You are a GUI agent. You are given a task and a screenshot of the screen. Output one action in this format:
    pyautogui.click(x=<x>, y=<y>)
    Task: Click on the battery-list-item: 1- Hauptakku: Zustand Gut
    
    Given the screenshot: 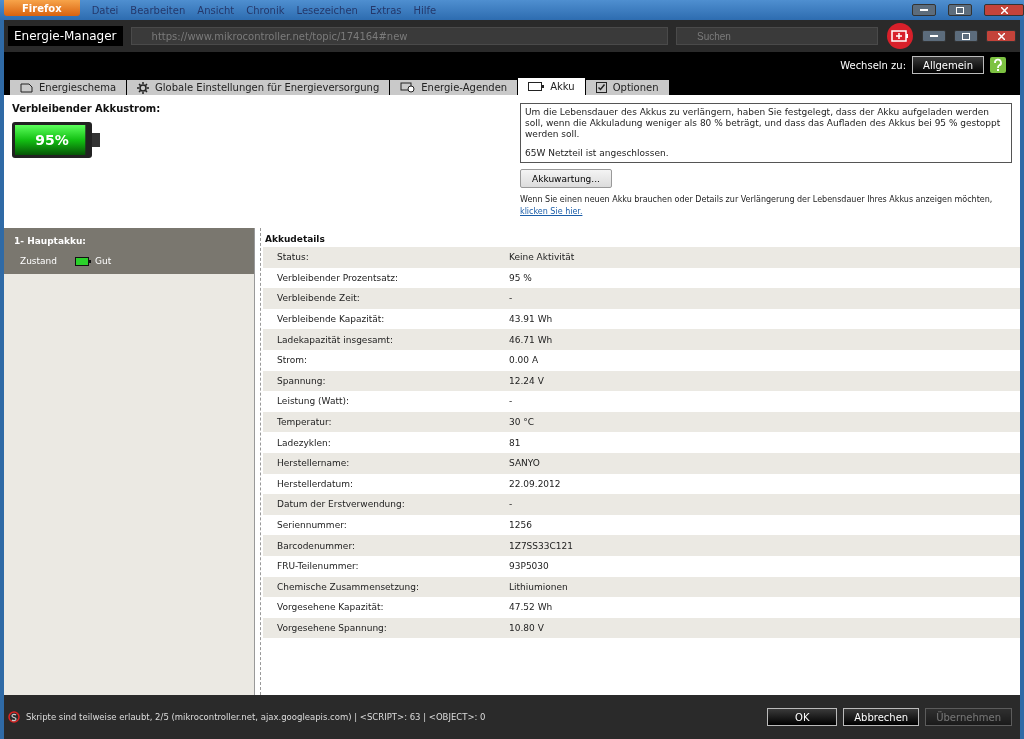 What is the action you would take?
    pyautogui.click(x=129, y=251)
    